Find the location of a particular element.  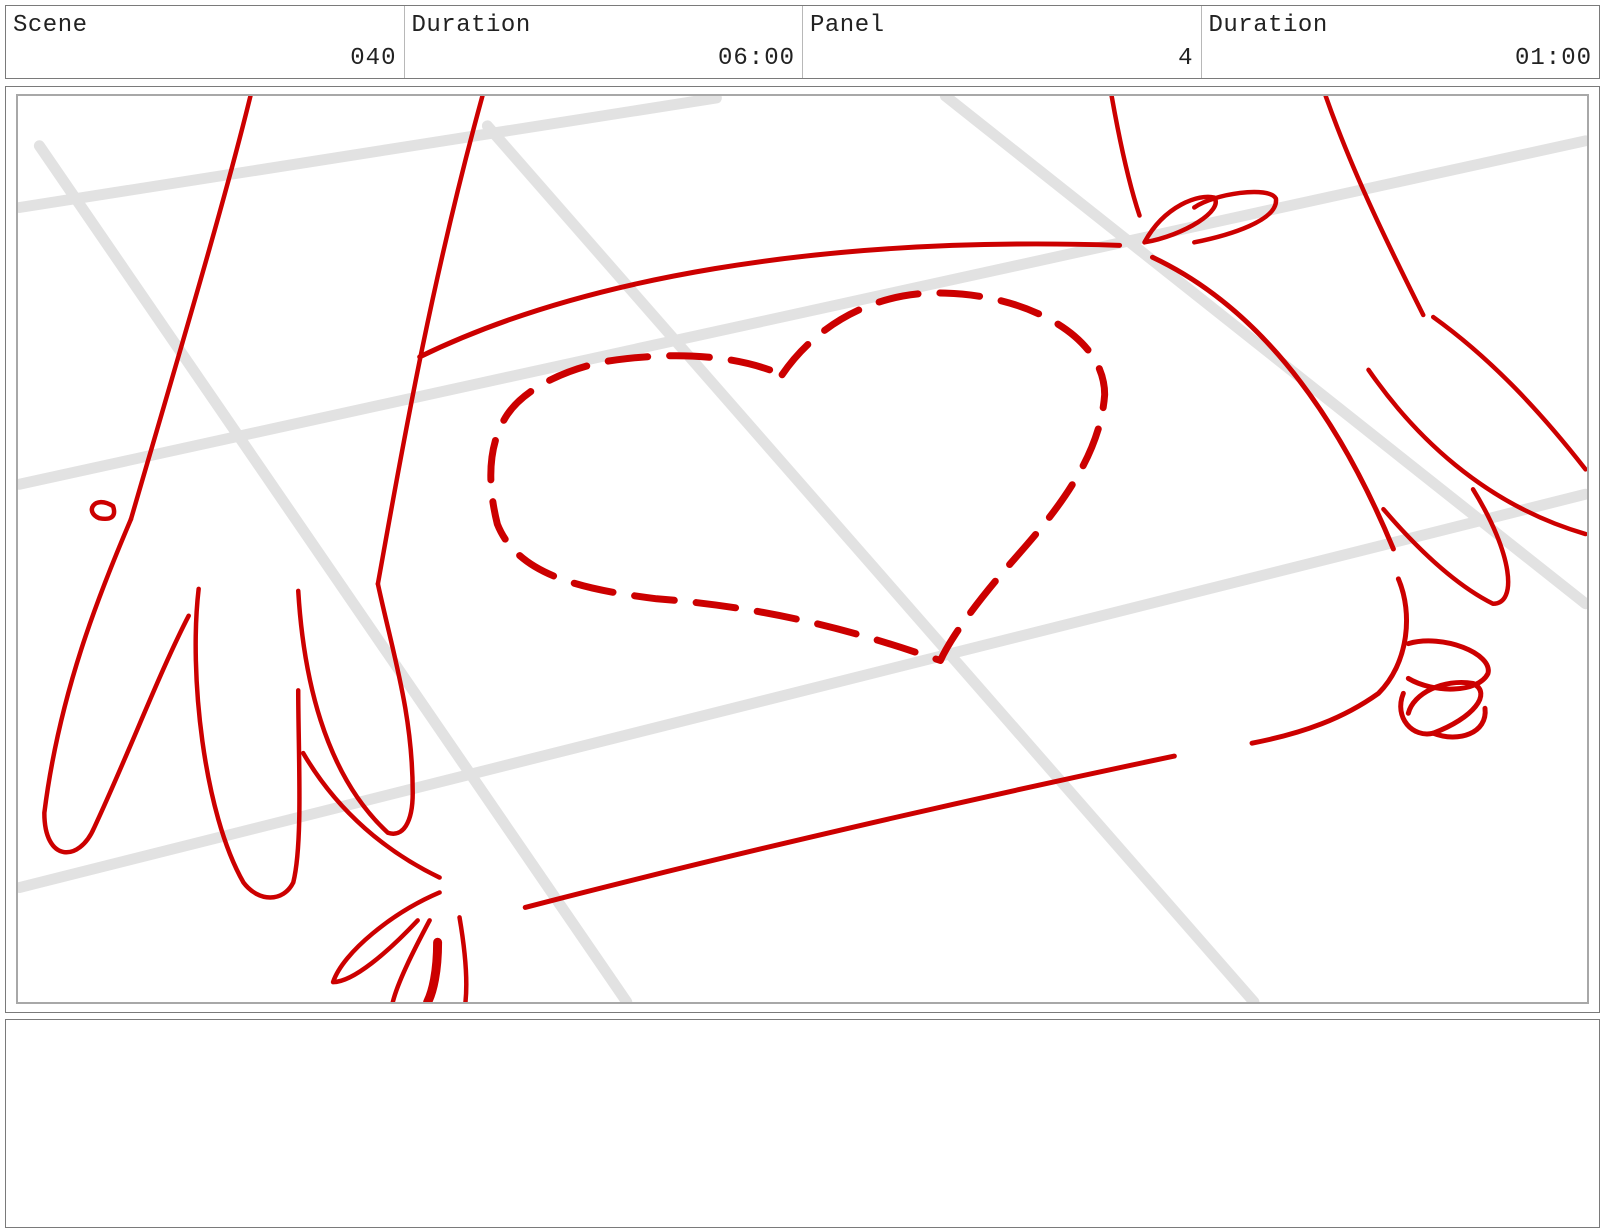

panel-number: 4 is located at coordinates (1186, 58).